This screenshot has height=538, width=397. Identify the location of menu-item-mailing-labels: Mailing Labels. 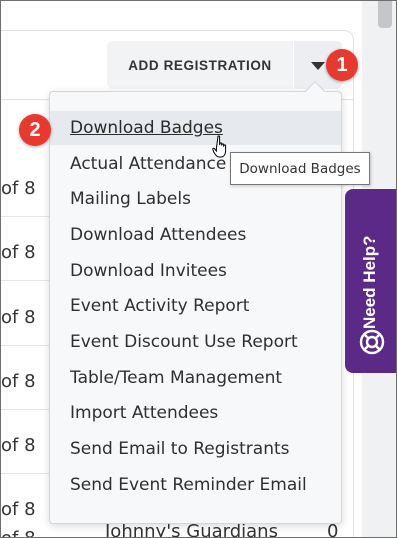
(195, 199).